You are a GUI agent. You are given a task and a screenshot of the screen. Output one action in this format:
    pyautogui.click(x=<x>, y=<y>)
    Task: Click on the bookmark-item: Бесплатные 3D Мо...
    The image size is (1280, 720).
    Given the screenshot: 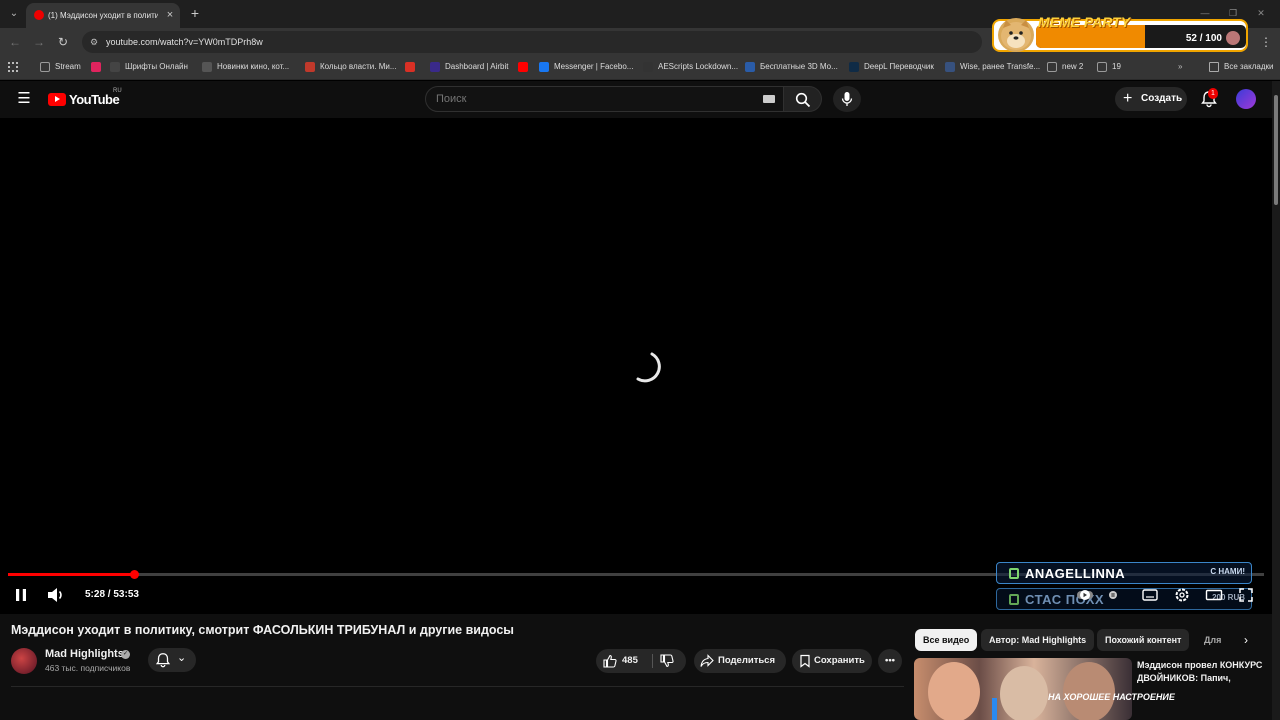 What is the action you would take?
    pyautogui.click(x=791, y=67)
    